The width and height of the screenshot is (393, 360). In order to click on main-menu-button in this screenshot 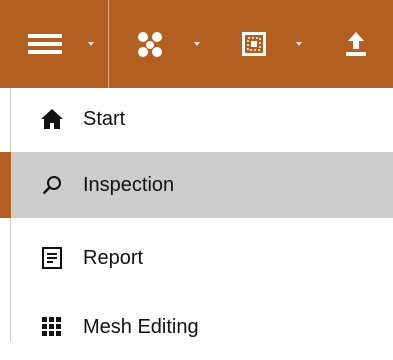, I will do `click(45, 44)`.